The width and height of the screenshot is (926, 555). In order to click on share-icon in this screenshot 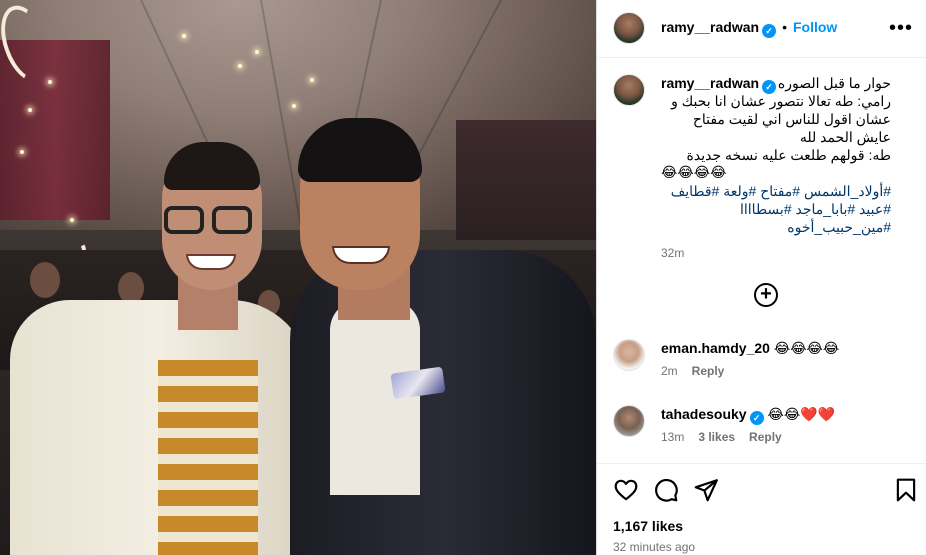, I will do `click(706, 490)`.